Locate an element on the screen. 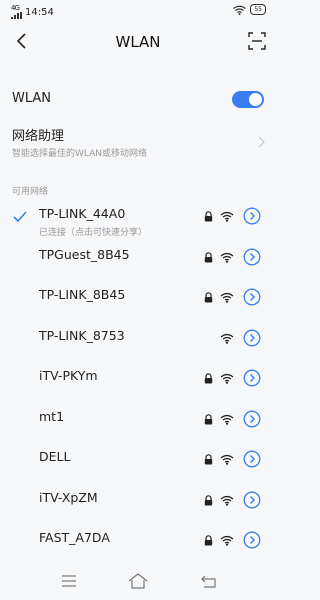  network-item: DELL is located at coordinates (138, 463).